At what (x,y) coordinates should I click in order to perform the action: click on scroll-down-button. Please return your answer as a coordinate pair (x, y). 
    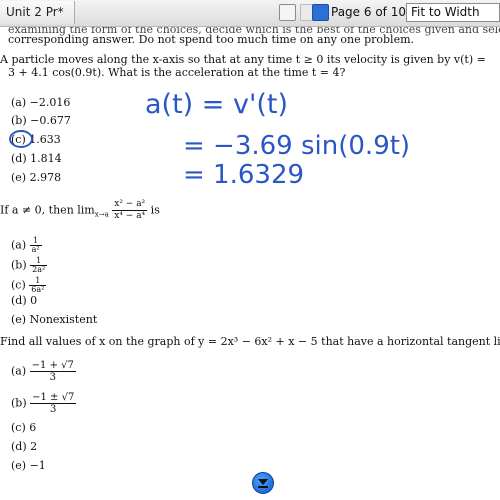
    Looking at the image, I should click on (263, 483).